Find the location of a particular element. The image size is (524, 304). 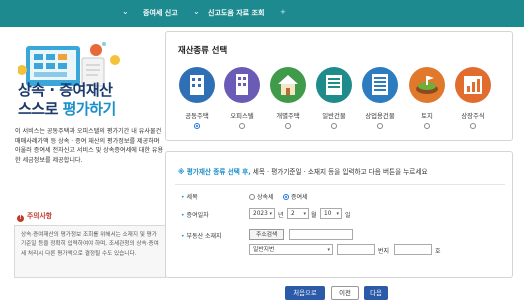

month-unit: 월 is located at coordinates (314, 215).